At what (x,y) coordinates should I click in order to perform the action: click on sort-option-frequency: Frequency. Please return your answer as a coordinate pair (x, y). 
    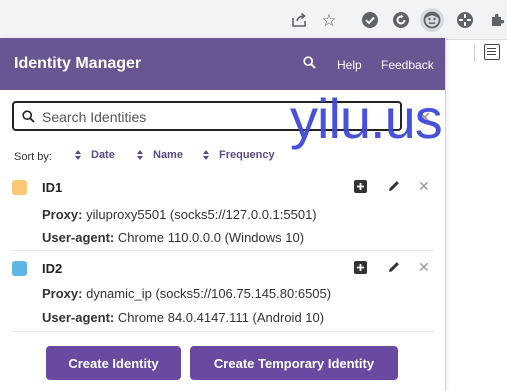
    Looking at the image, I should click on (239, 155).